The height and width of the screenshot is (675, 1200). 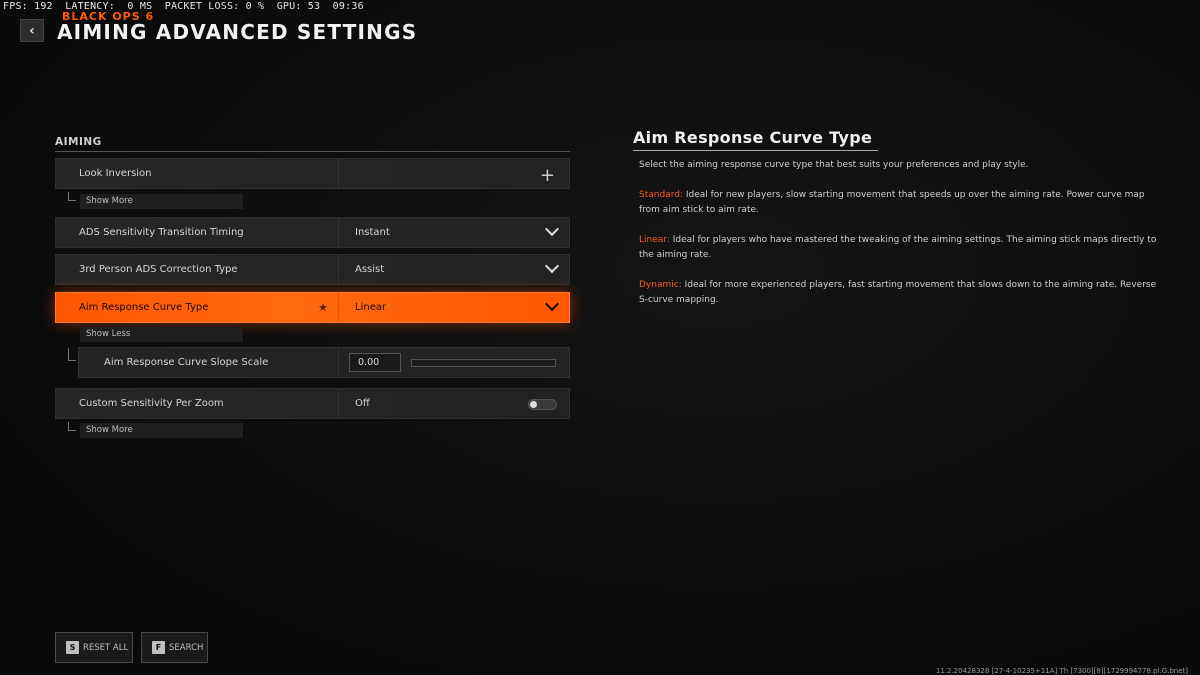 I want to click on reset-all-label: RESET ALL, so click(x=106, y=647).